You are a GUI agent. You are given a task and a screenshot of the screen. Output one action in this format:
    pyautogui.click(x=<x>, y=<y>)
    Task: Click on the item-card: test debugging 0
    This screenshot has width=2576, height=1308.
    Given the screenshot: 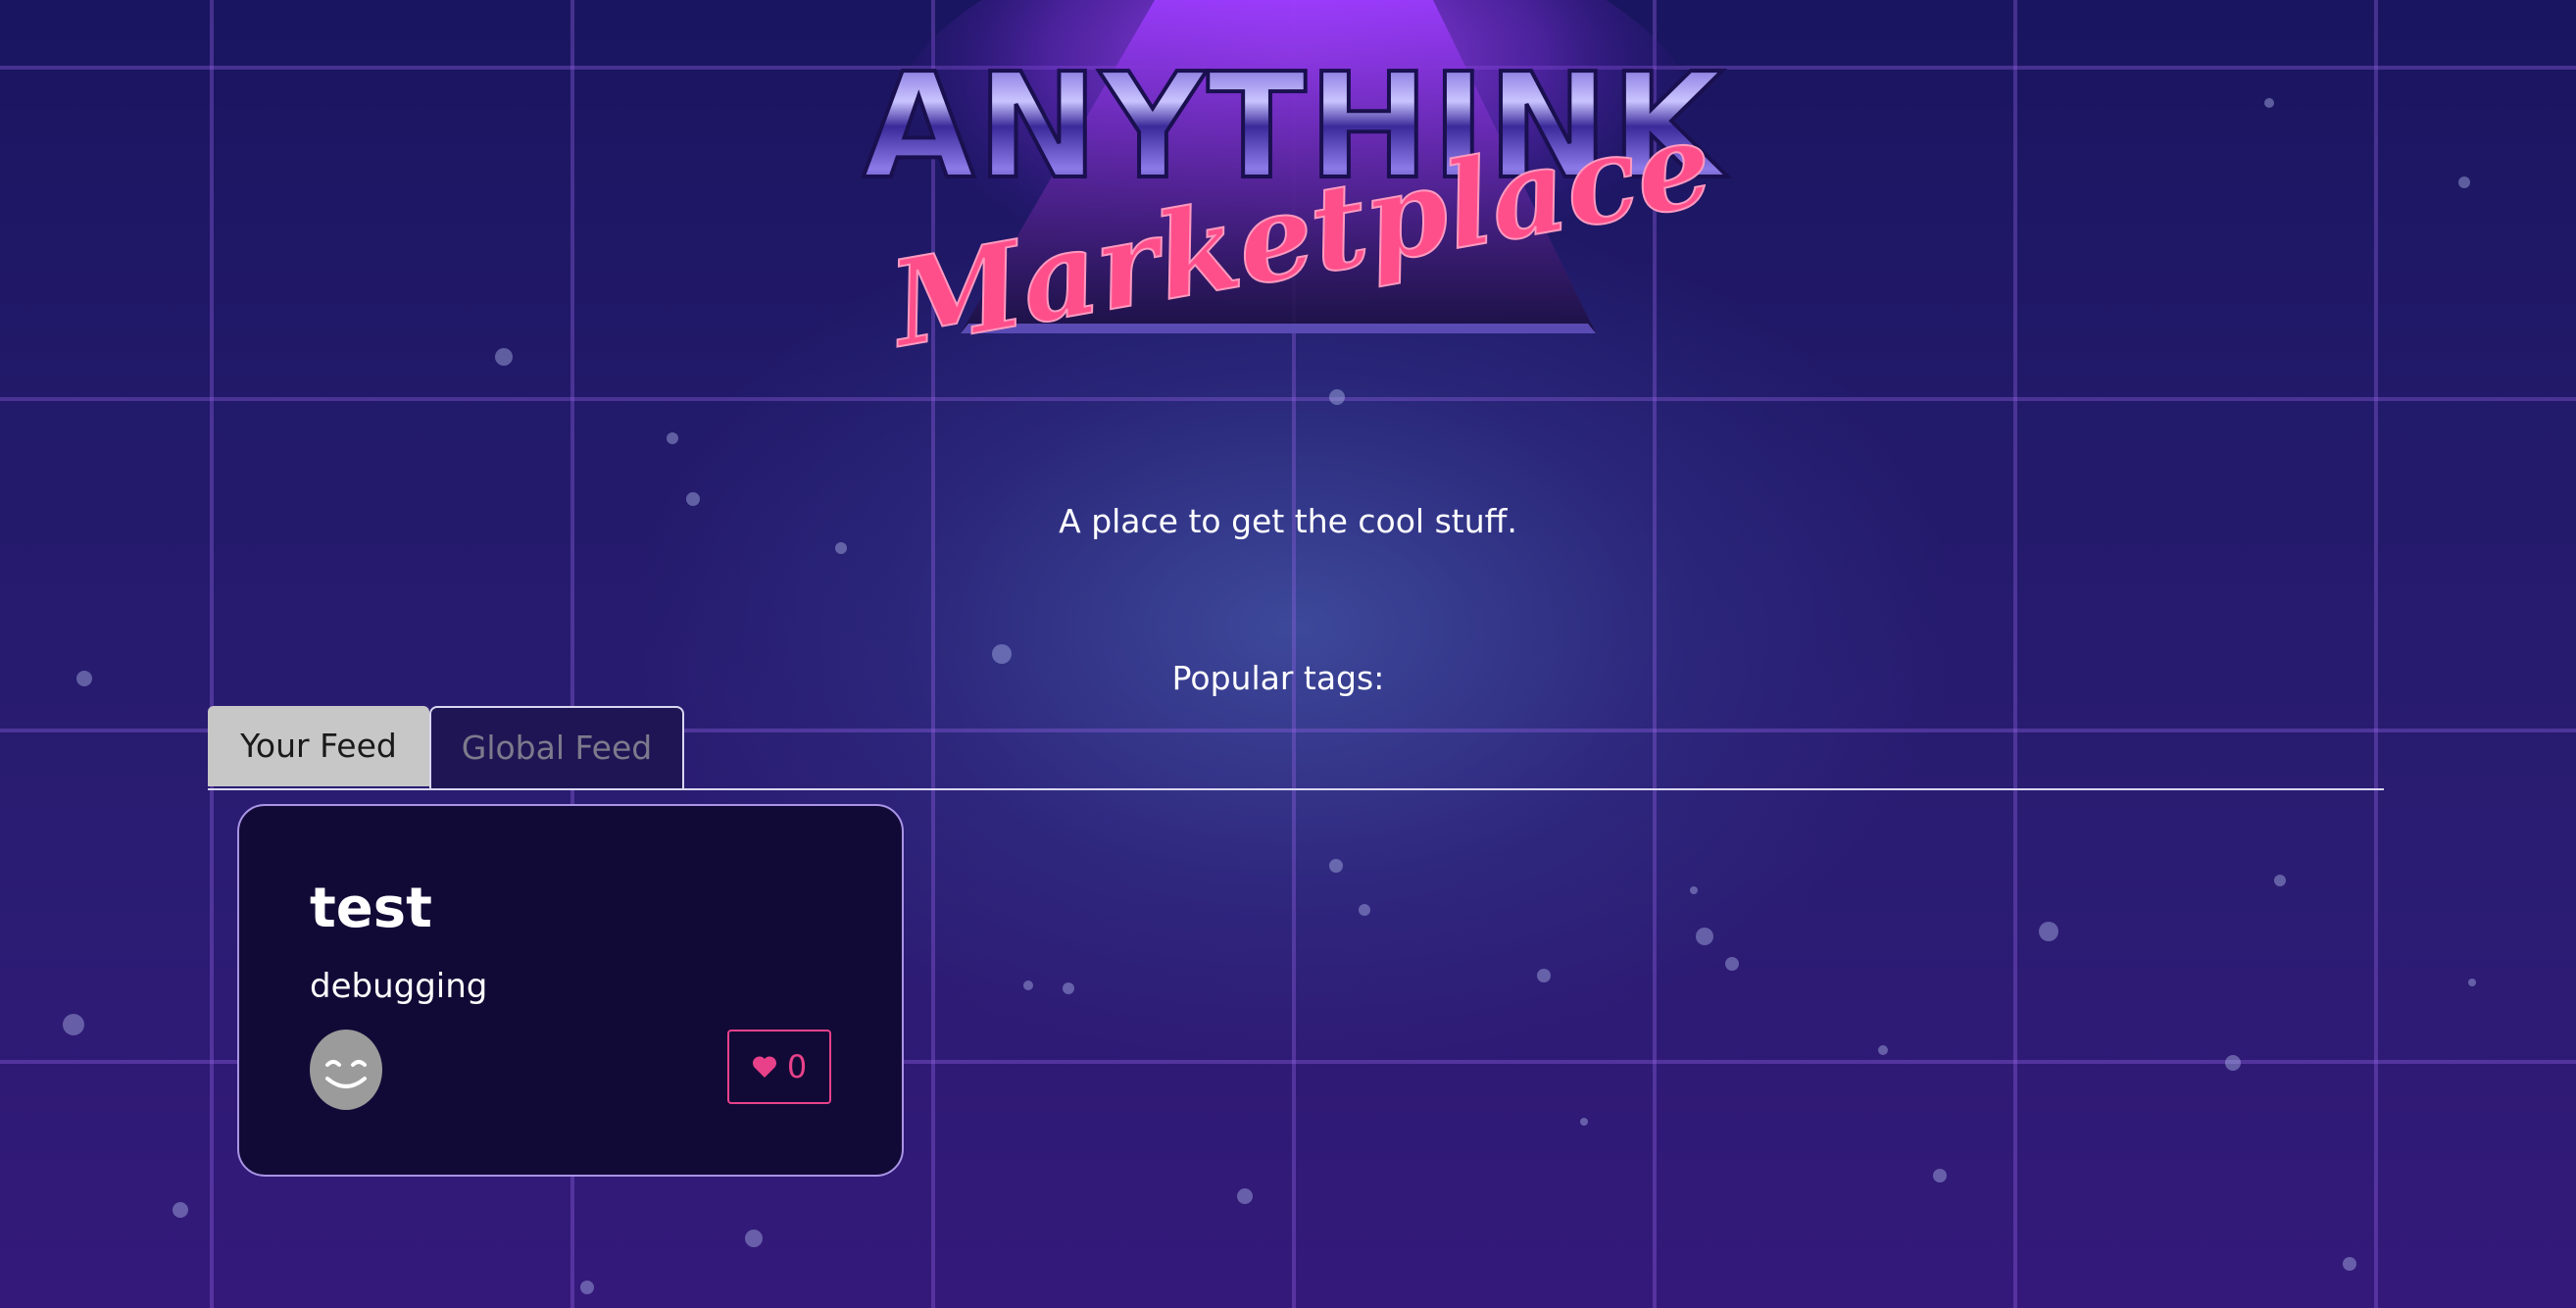 What is the action you would take?
    pyautogui.click(x=570, y=991)
    